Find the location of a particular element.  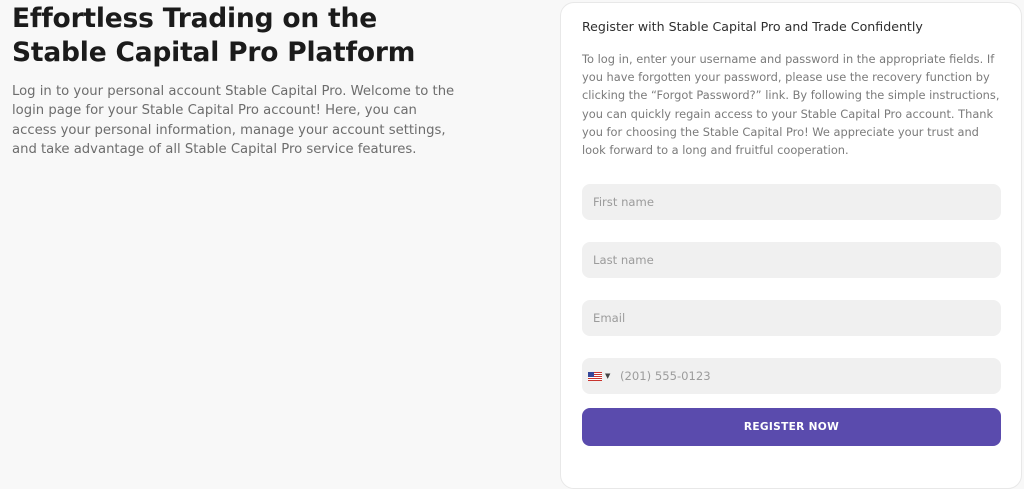

country-code-selector: ▼ is located at coordinates (602, 376).